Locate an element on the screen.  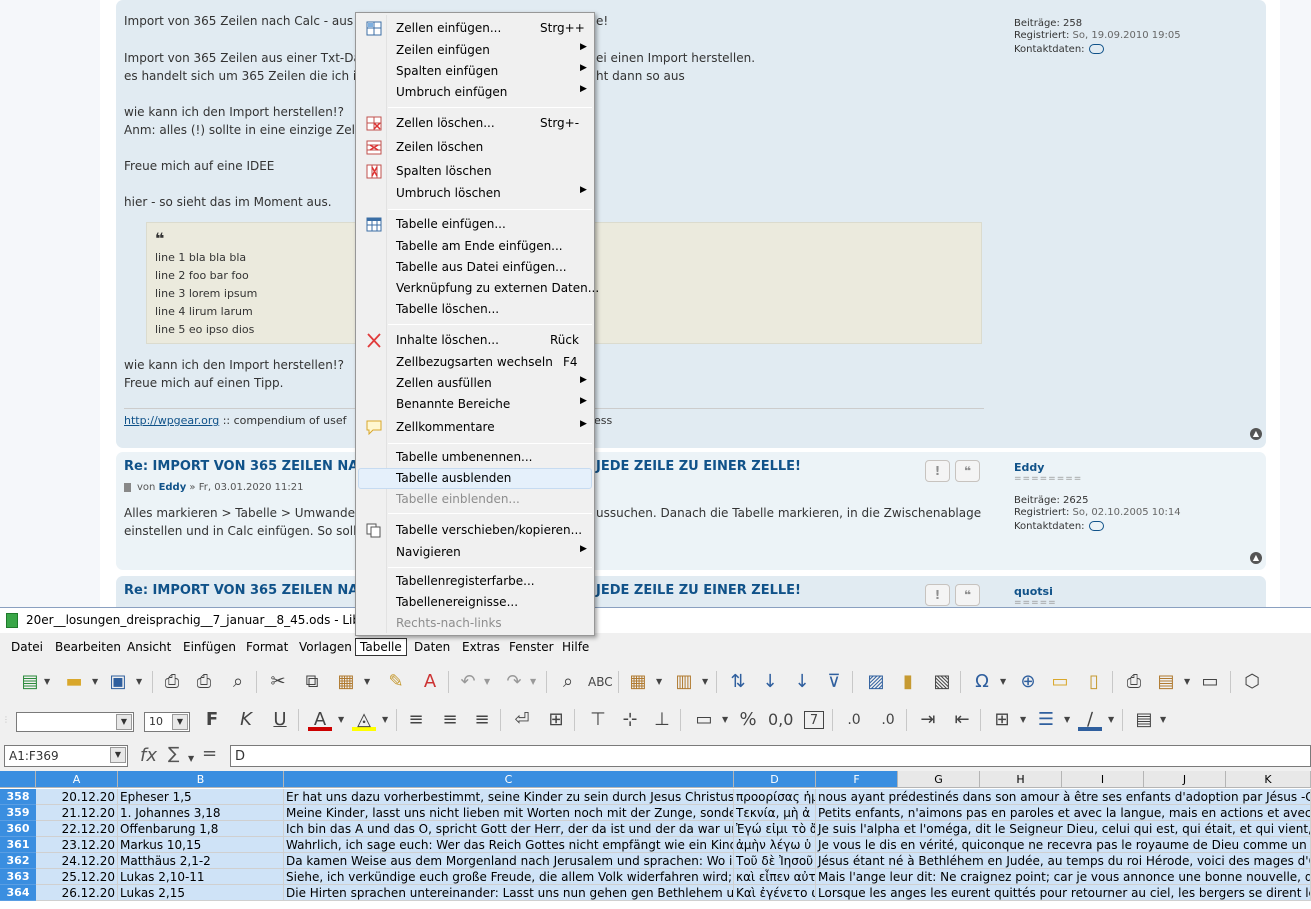
grid-cell-a: 22.12.20 is located at coordinates (77, 829).